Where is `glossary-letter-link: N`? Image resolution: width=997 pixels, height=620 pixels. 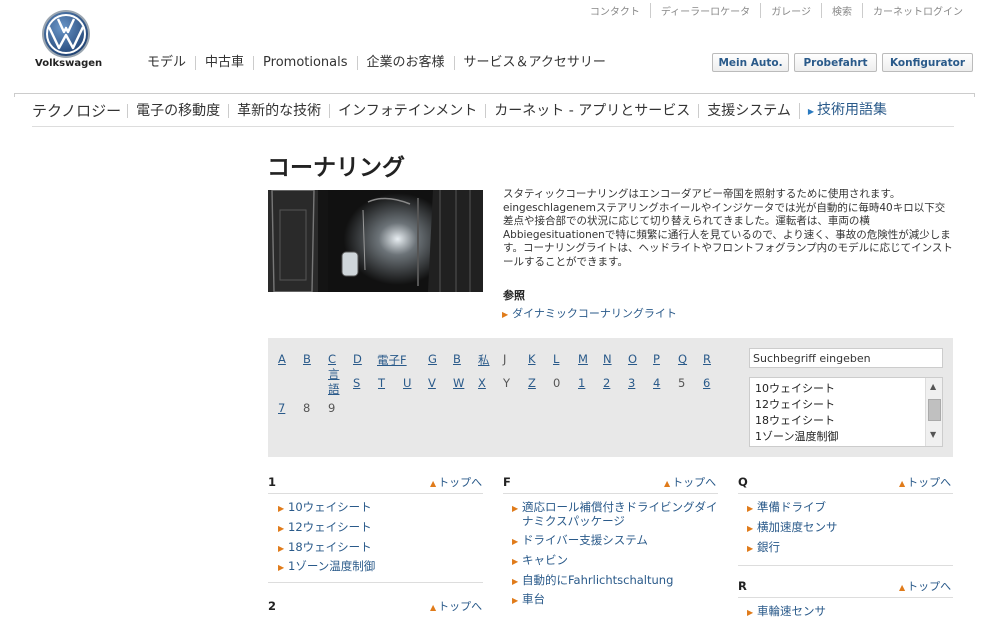 glossary-letter-link: N is located at coordinates (607, 359).